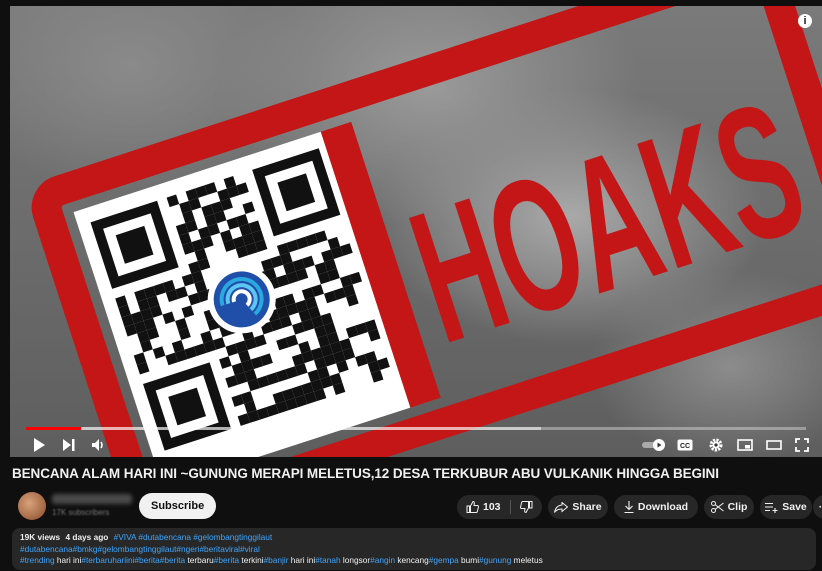 The height and width of the screenshot is (571, 822). What do you see at coordinates (32, 506) in the screenshot?
I see `channel-avatar` at bounding box center [32, 506].